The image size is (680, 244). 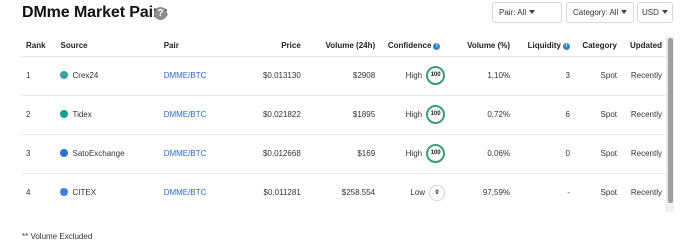 What do you see at coordinates (270, 115) in the screenshot?
I see `price-cell: $0,021822` at bounding box center [270, 115].